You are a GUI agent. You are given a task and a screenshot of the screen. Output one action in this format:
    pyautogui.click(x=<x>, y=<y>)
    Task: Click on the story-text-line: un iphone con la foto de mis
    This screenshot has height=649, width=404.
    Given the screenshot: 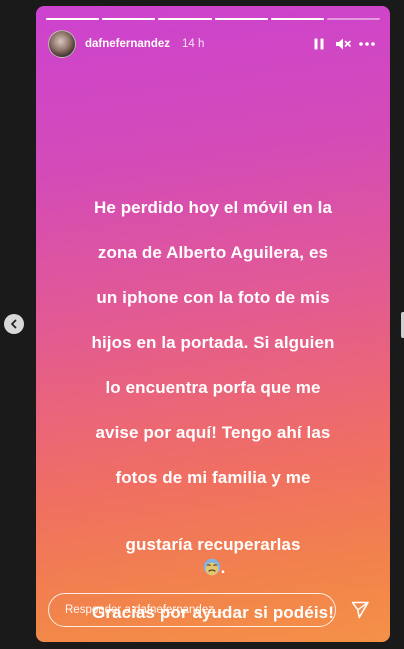 What is the action you would take?
    pyautogui.click(x=213, y=297)
    